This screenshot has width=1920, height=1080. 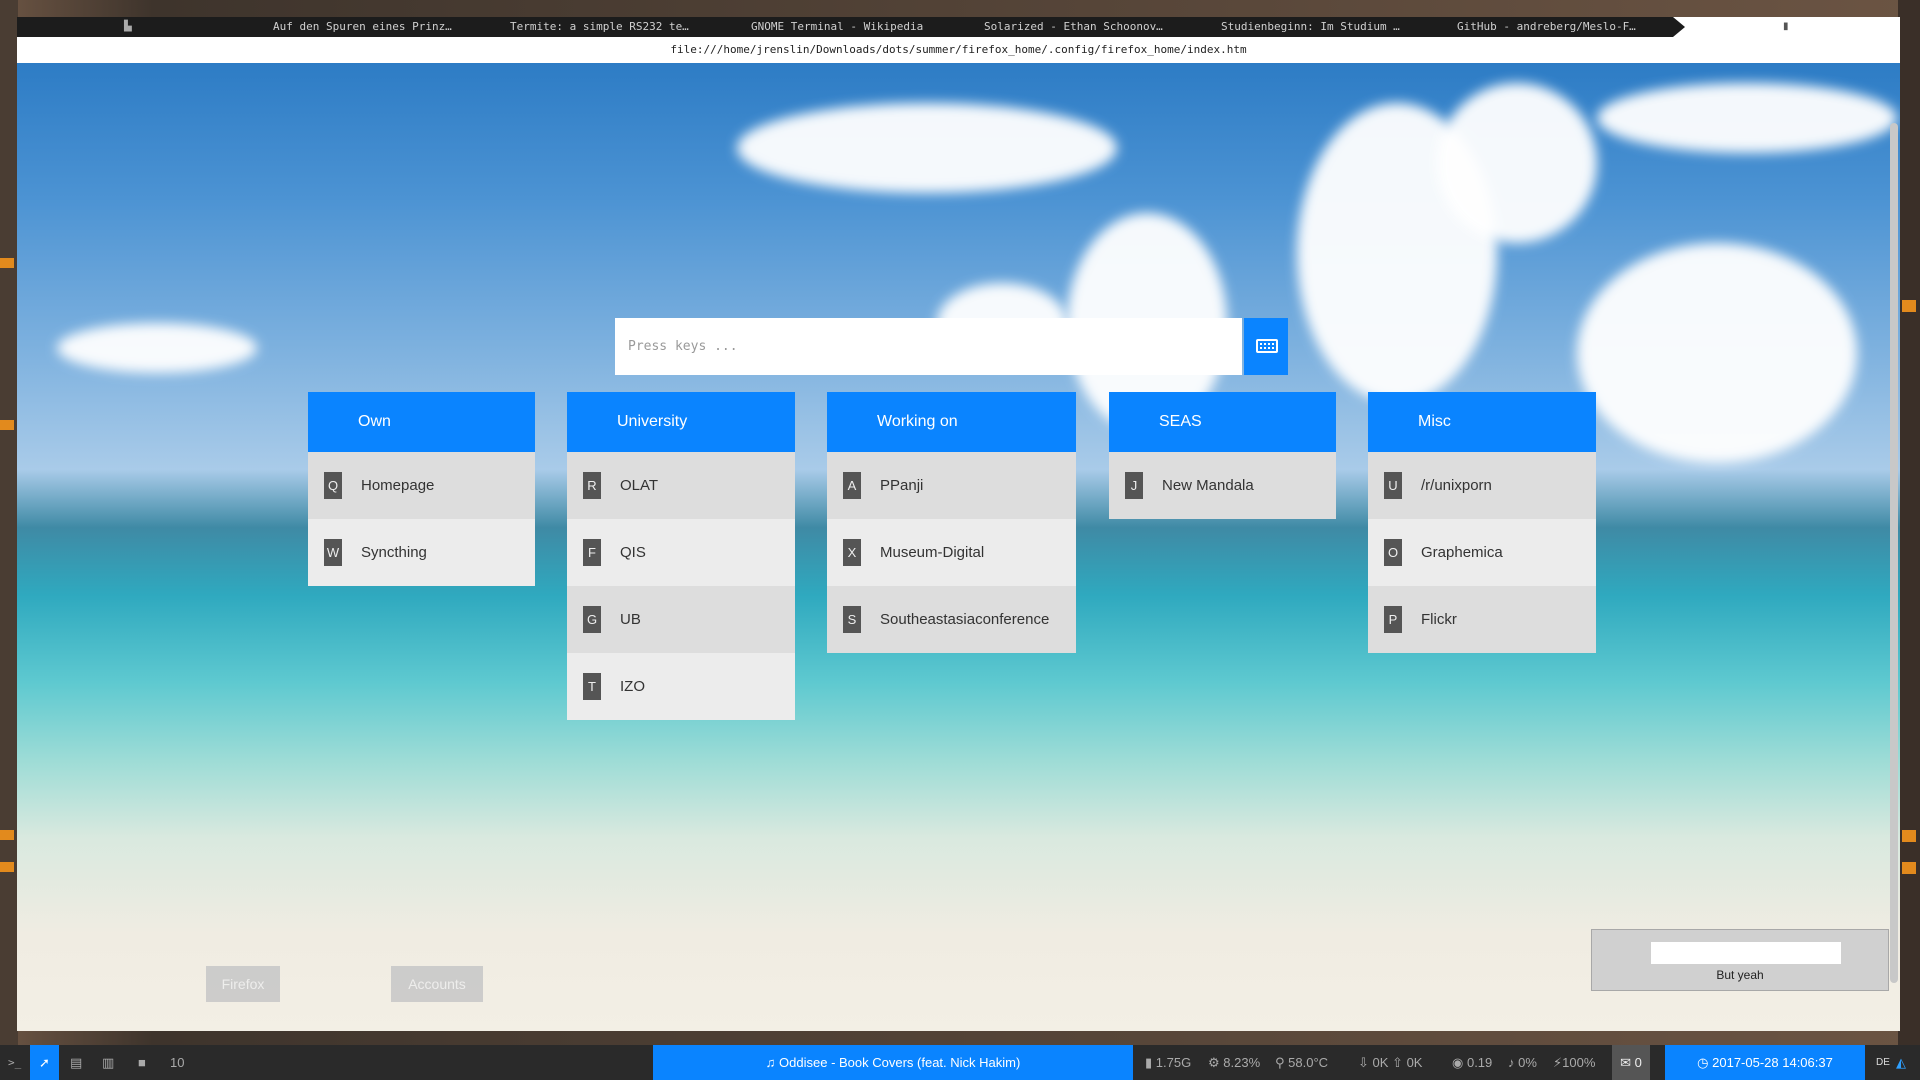 What do you see at coordinates (1558, 1062) in the screenshot?
I see `bolt-icon: ⚡` at bounding box center [1558, 1062].